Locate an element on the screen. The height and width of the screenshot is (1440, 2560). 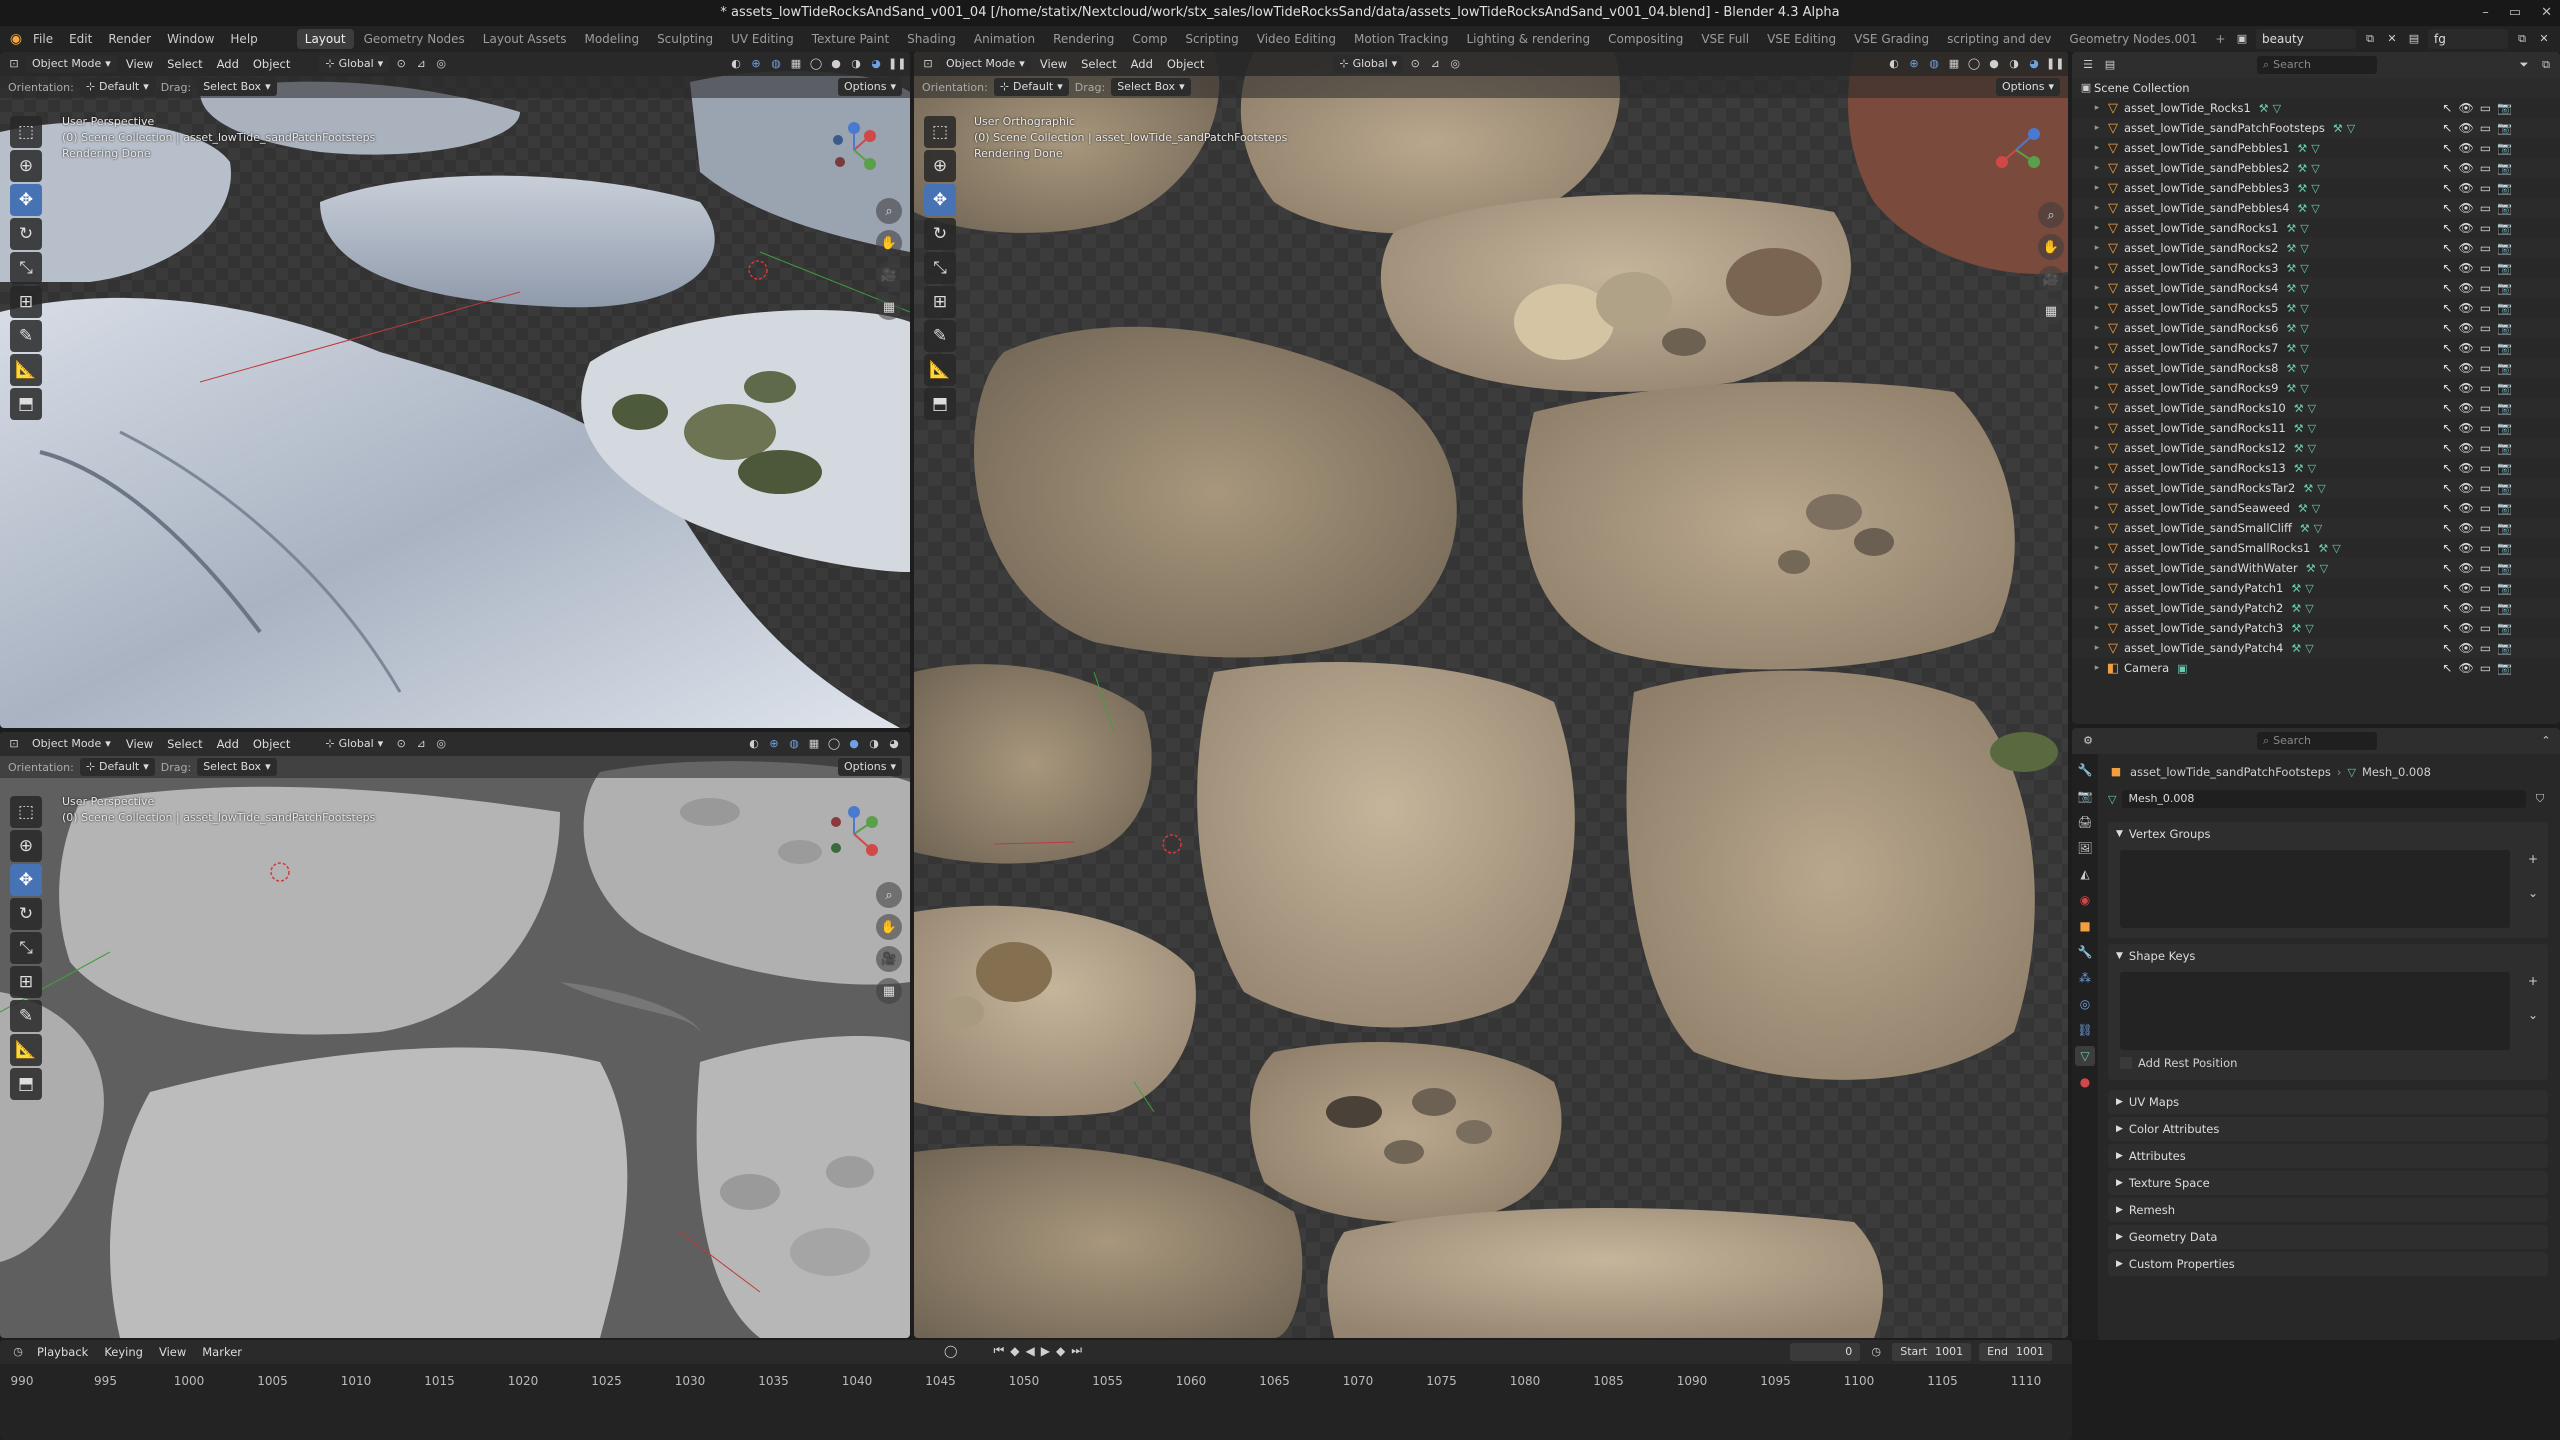
menu-view: View is located at coordinates (139, 744).